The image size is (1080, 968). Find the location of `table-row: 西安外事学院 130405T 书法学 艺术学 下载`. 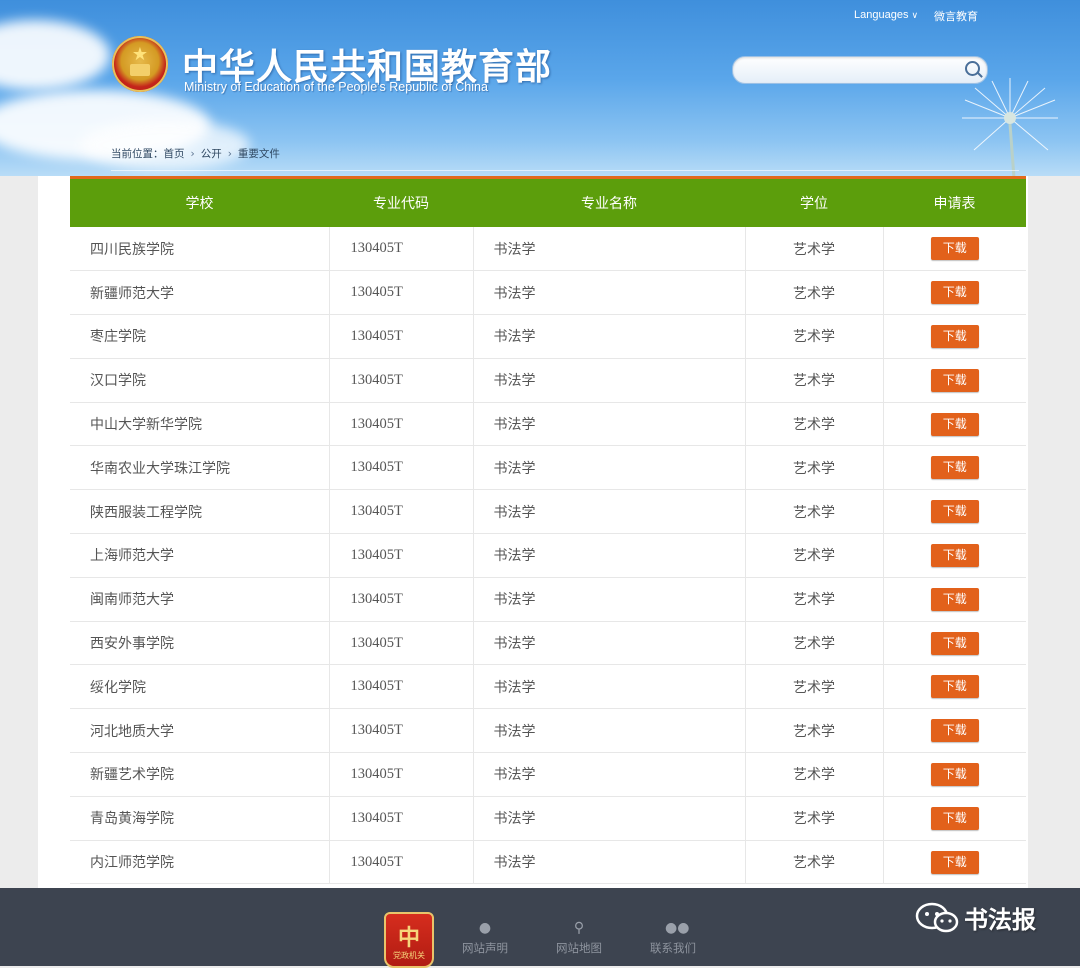

table-row: 西安外事学院 130405T 书法学 艺术学 下载 is located at coordinates (548, 643).